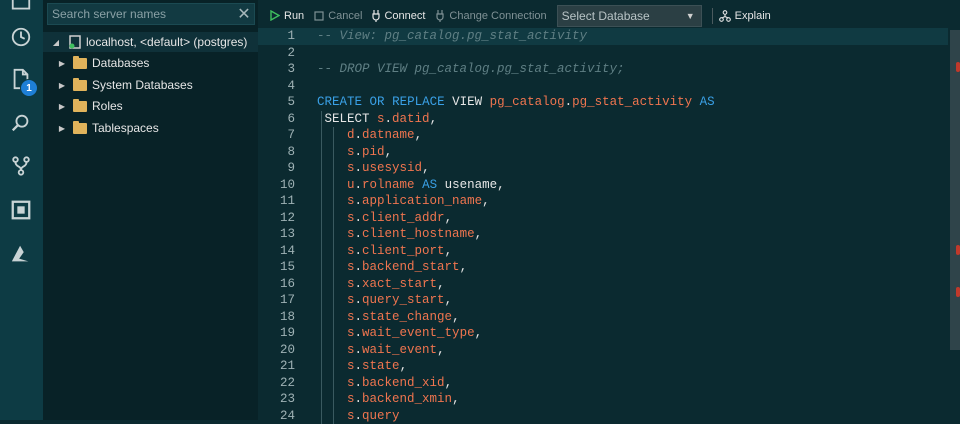 The width and height of the screenshot is (960, 424). What do you see at coordinates (21, 210) in the screenshot?
I see `extensions-icon` at bounding box center [21, 210].